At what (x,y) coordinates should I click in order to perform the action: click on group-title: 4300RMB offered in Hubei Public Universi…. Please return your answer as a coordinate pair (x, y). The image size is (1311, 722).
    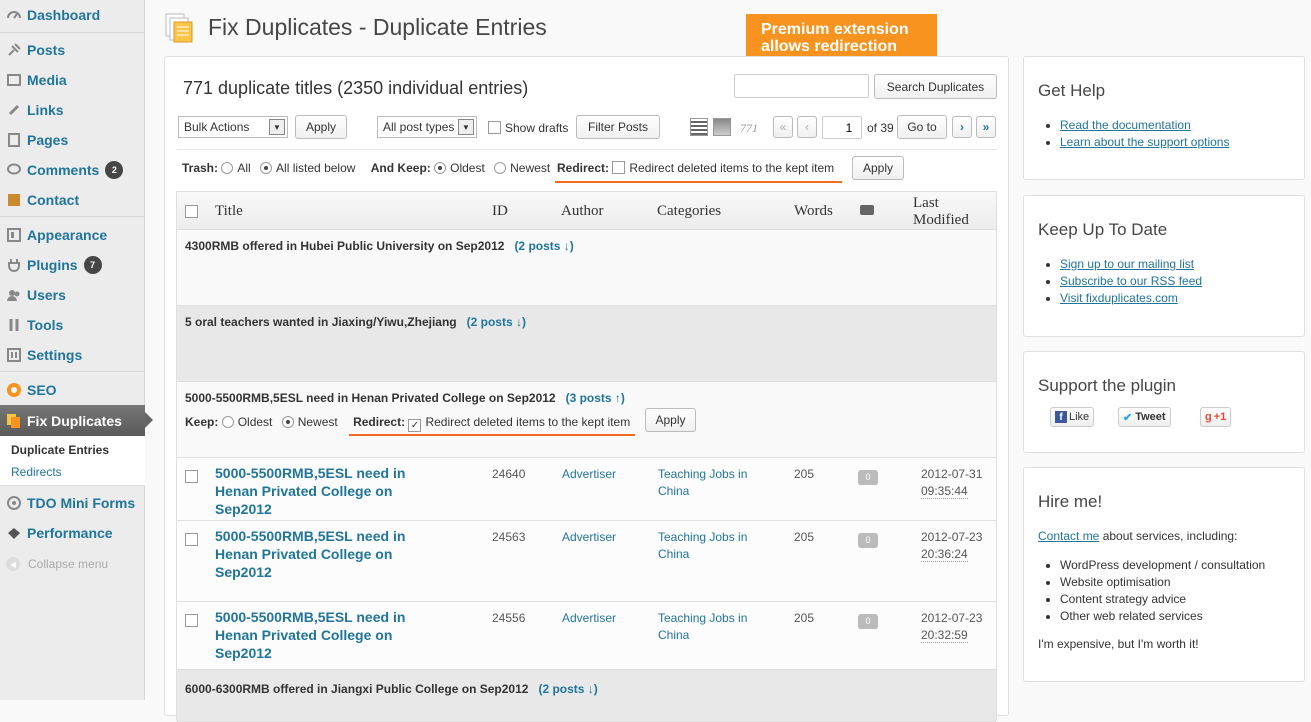
    Looking at the image, I should click on (379, 246).